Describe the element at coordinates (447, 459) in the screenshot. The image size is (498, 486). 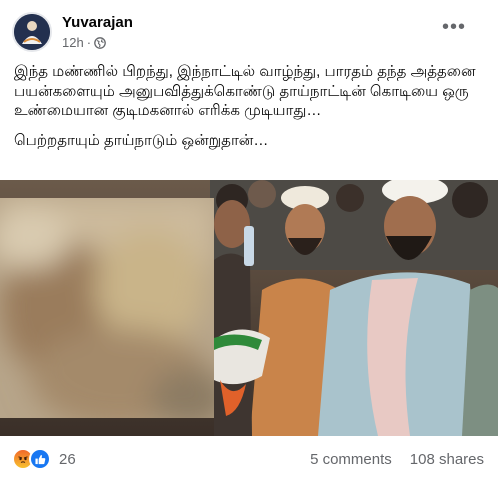
I see `shares-count: 108 shares` at that location.